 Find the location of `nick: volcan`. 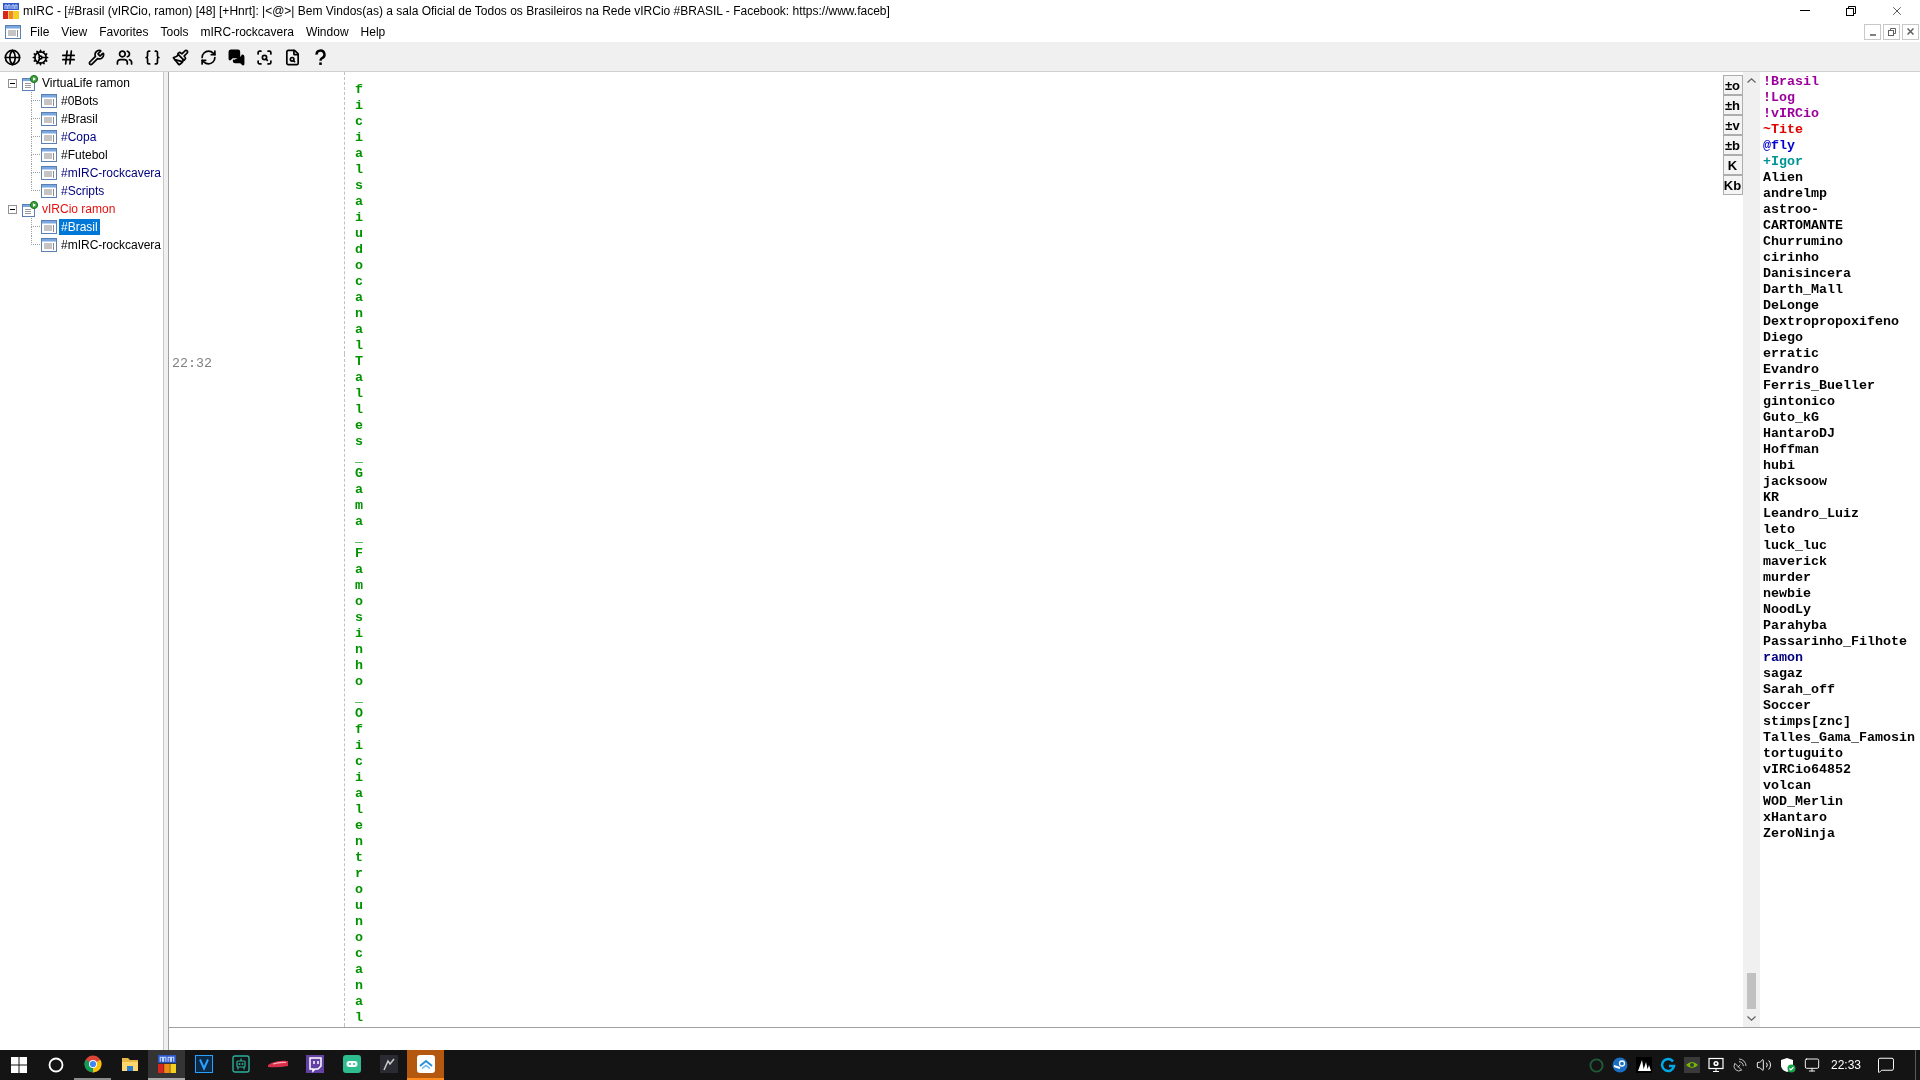

nick: volcan is located at coordinates (1841, 786).